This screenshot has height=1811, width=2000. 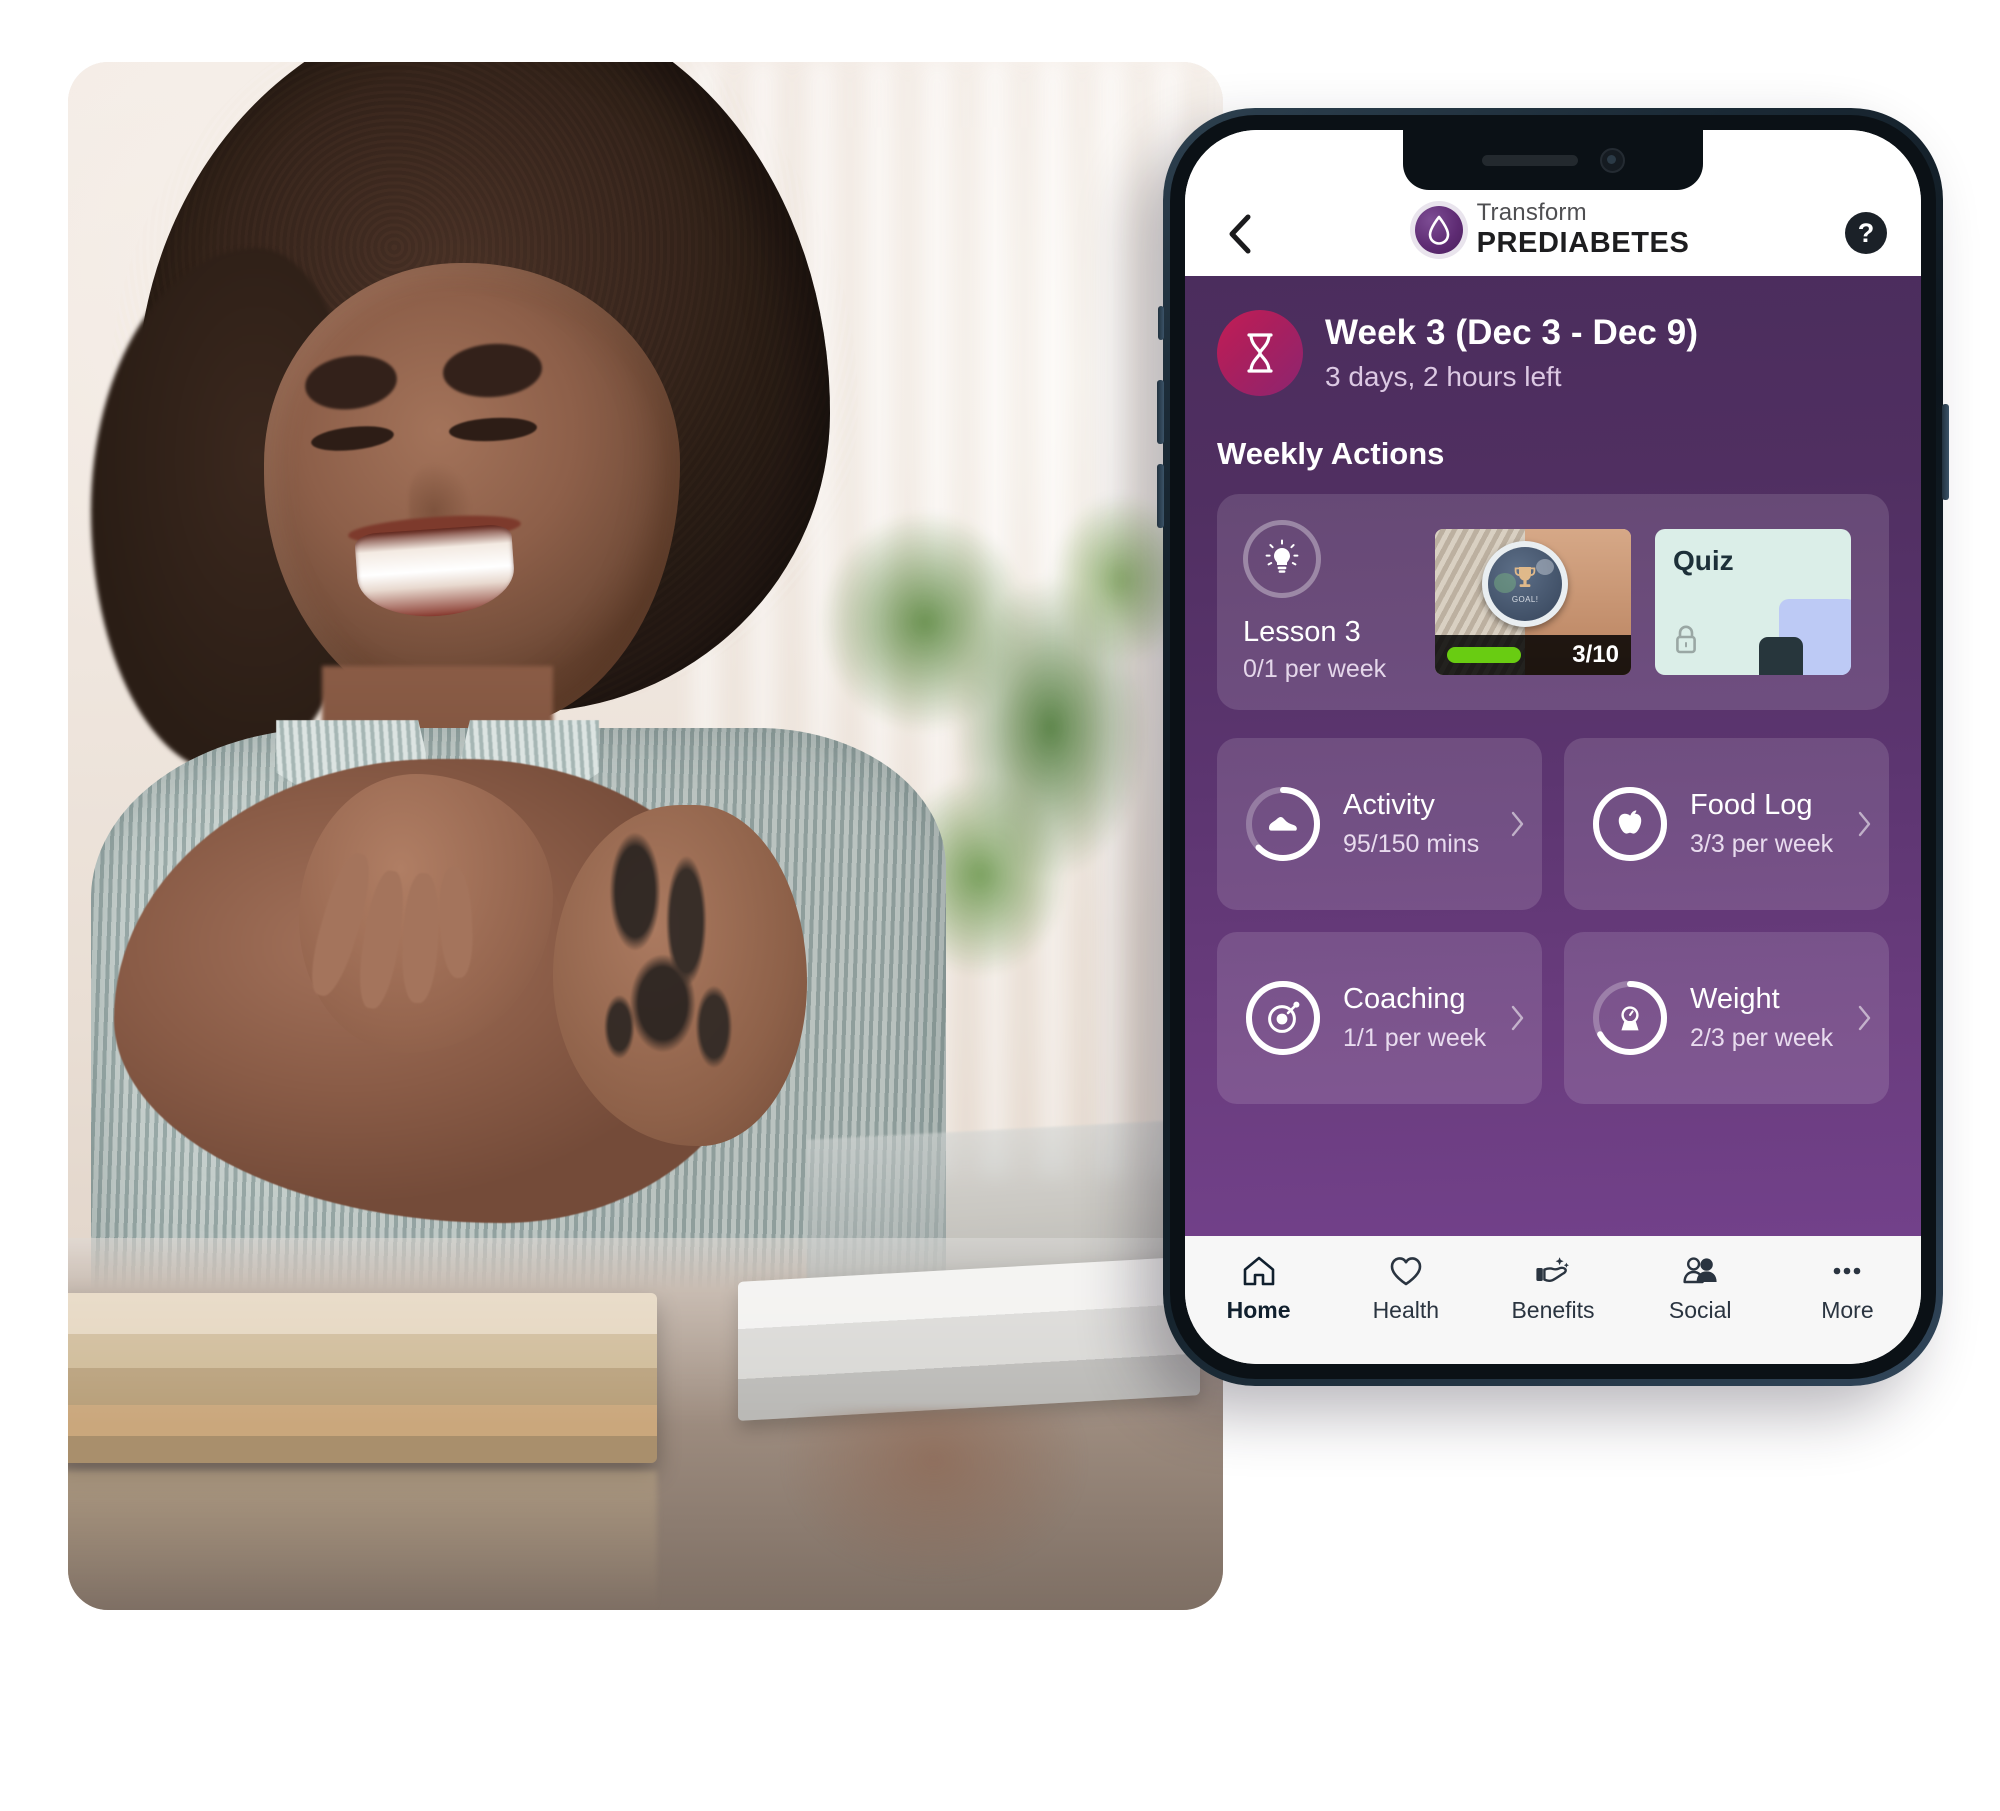 What do you see at coordinates (1847, 1289) in the screenshot?
I see `tab-more: More` at bounding box center [1847, 1289].